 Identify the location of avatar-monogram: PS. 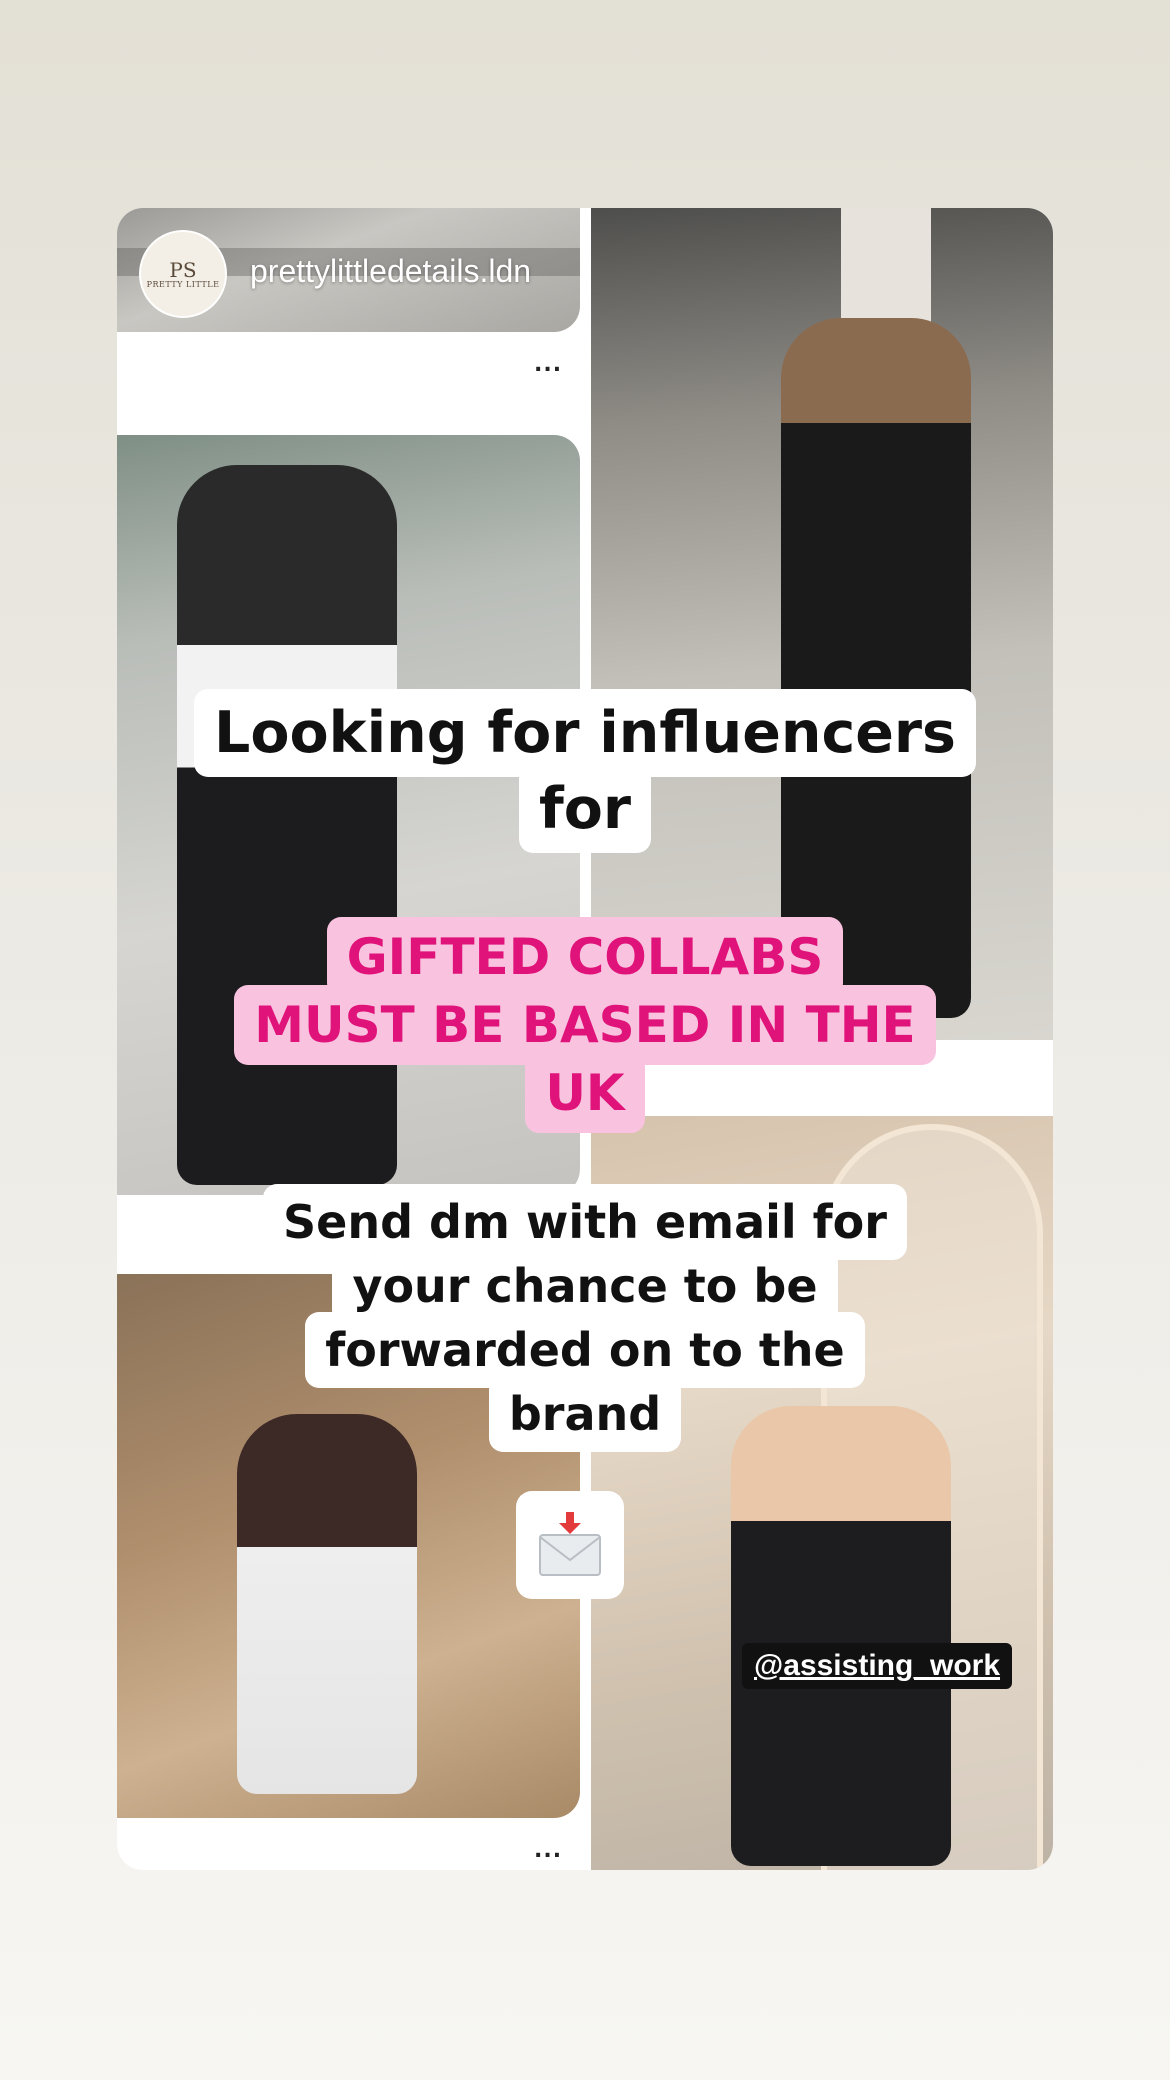
(183, 269).